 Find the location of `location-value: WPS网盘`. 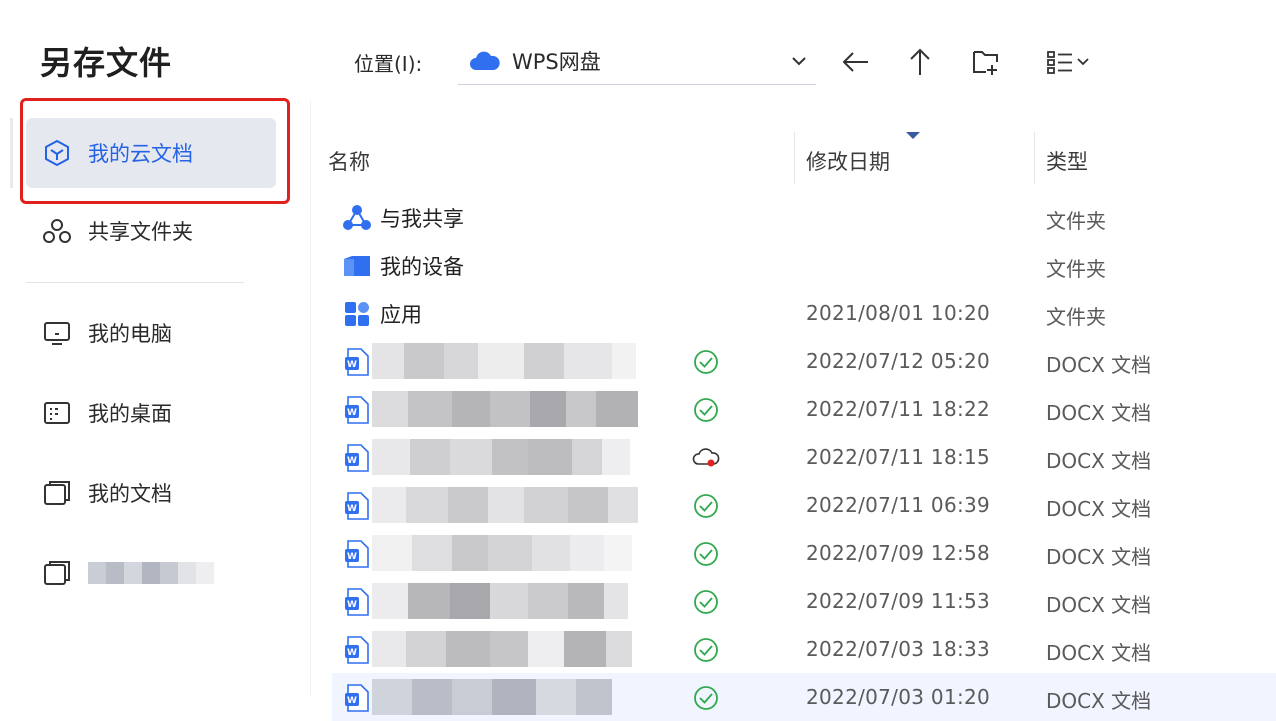

location-value: WPS网盘 is located at coordinates (556, 62).